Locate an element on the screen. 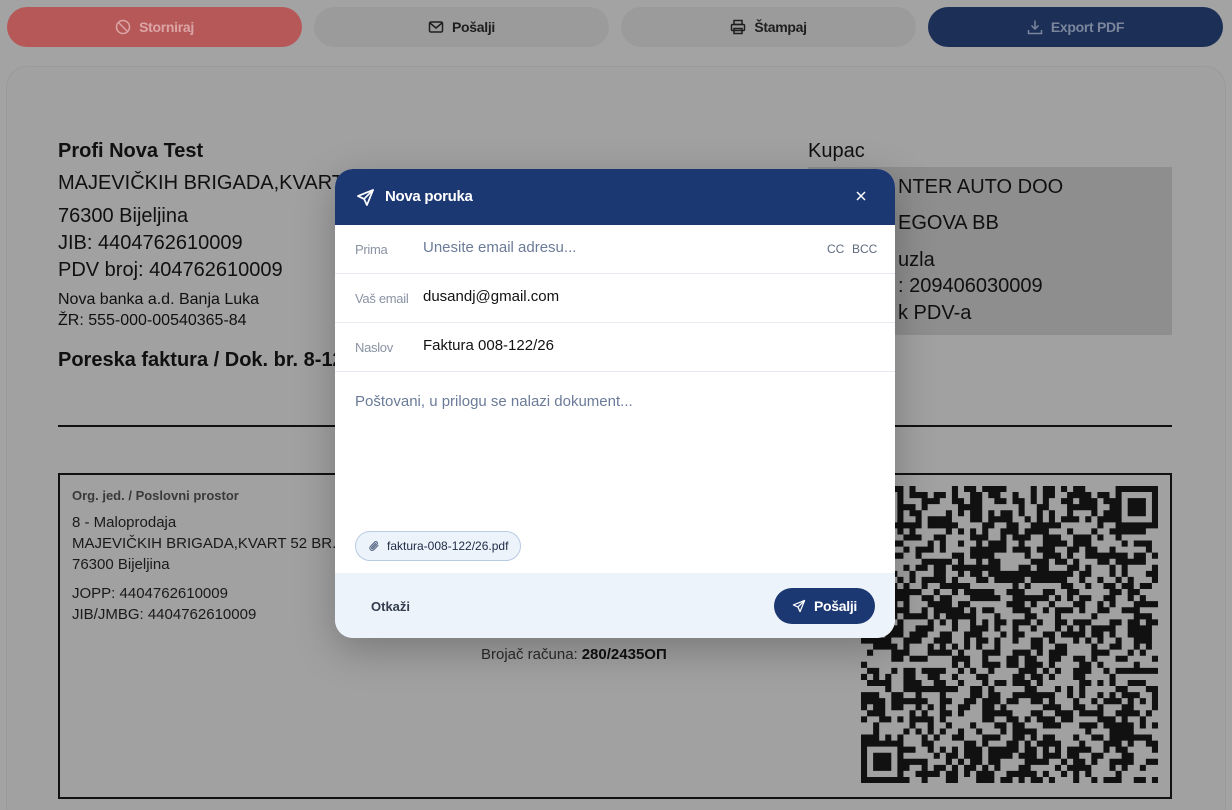  send-button: Pošalji is located at coordinates (824, 606).